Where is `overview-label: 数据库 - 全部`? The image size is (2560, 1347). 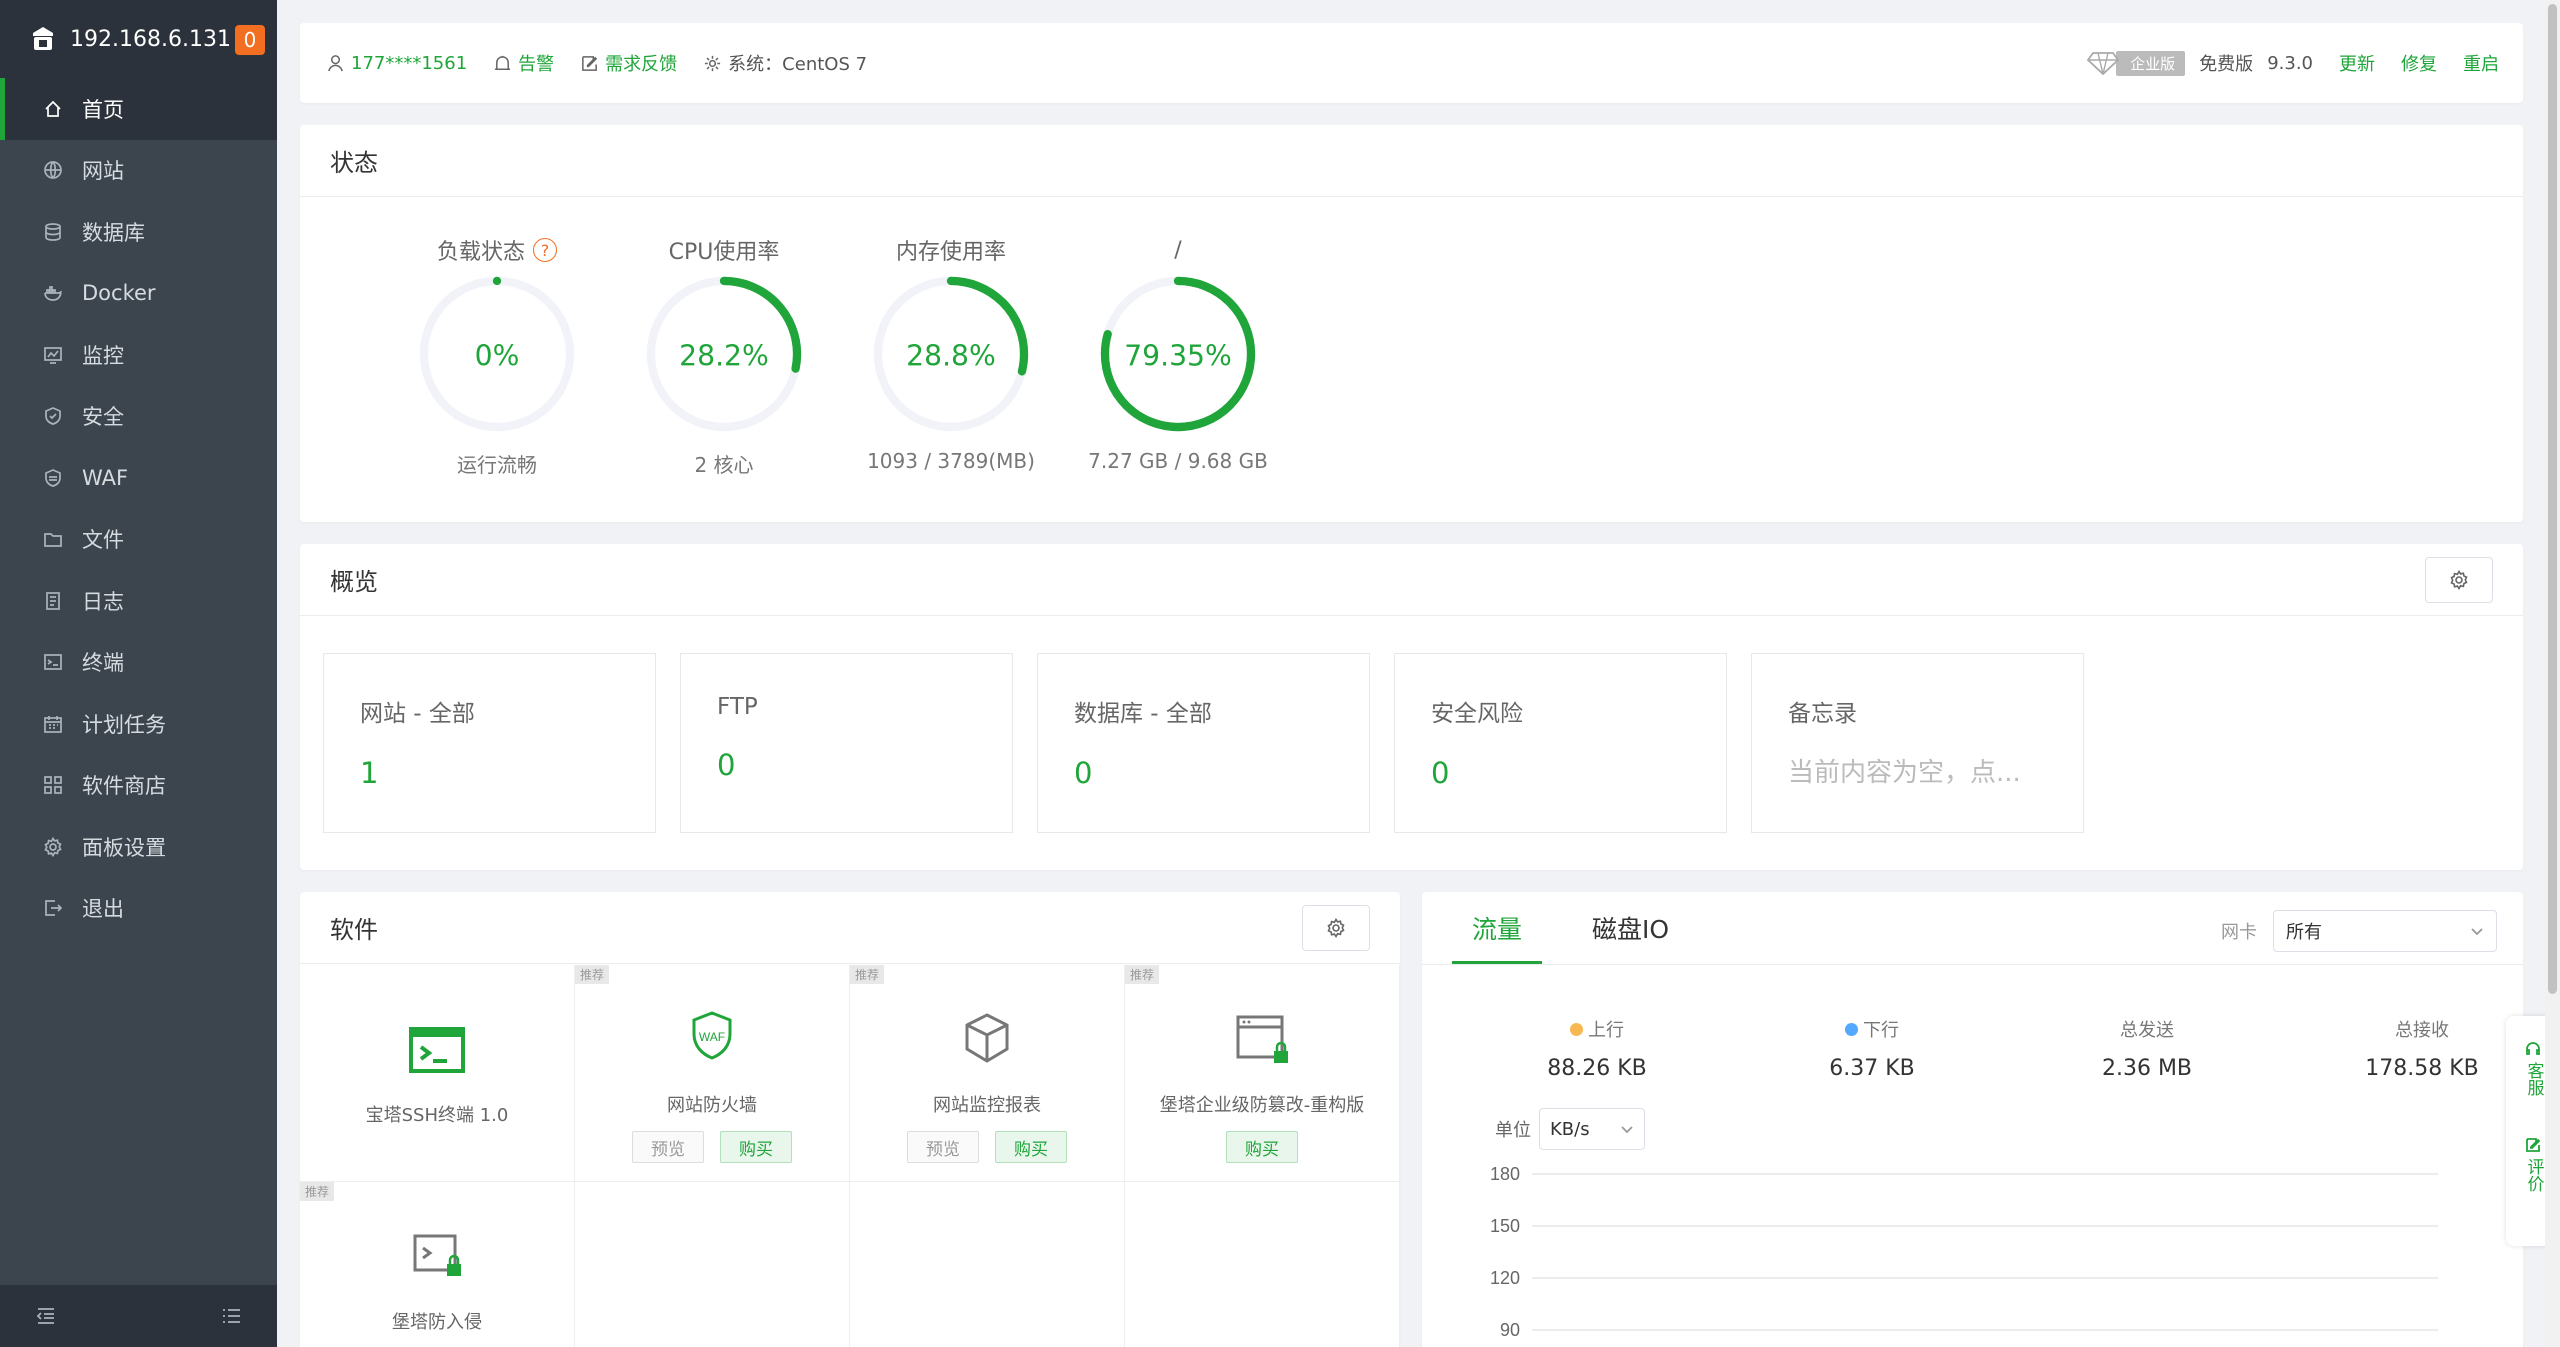
overview-label: 数据库 - 全部 is located at coordinates (1143, 714).